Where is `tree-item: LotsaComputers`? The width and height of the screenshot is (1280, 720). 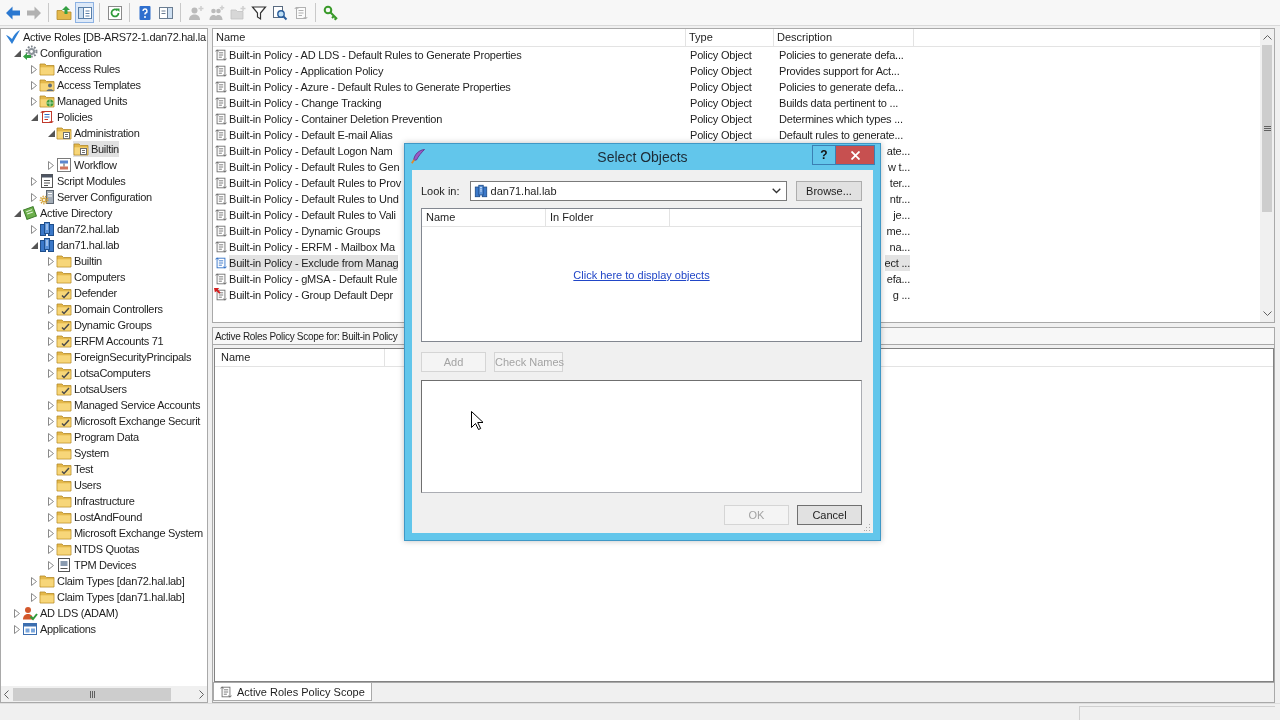
tree-item: LotsaComputers is located at coordinates (103, 373).